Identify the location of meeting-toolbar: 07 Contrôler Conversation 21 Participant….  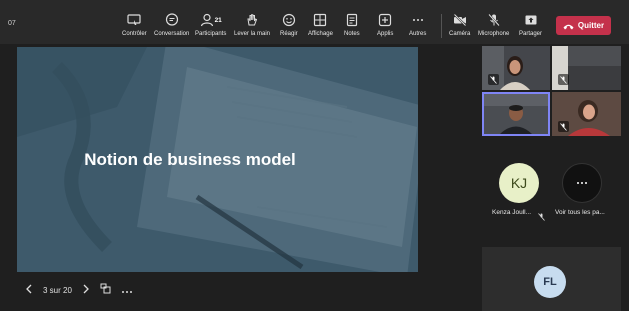
(314, 22).